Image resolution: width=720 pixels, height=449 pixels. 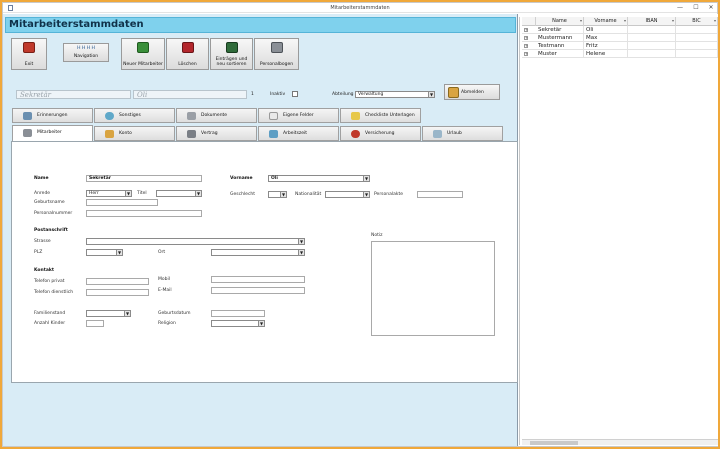 I want to click on name-input: Sekretär, so click(x=144, y=178).